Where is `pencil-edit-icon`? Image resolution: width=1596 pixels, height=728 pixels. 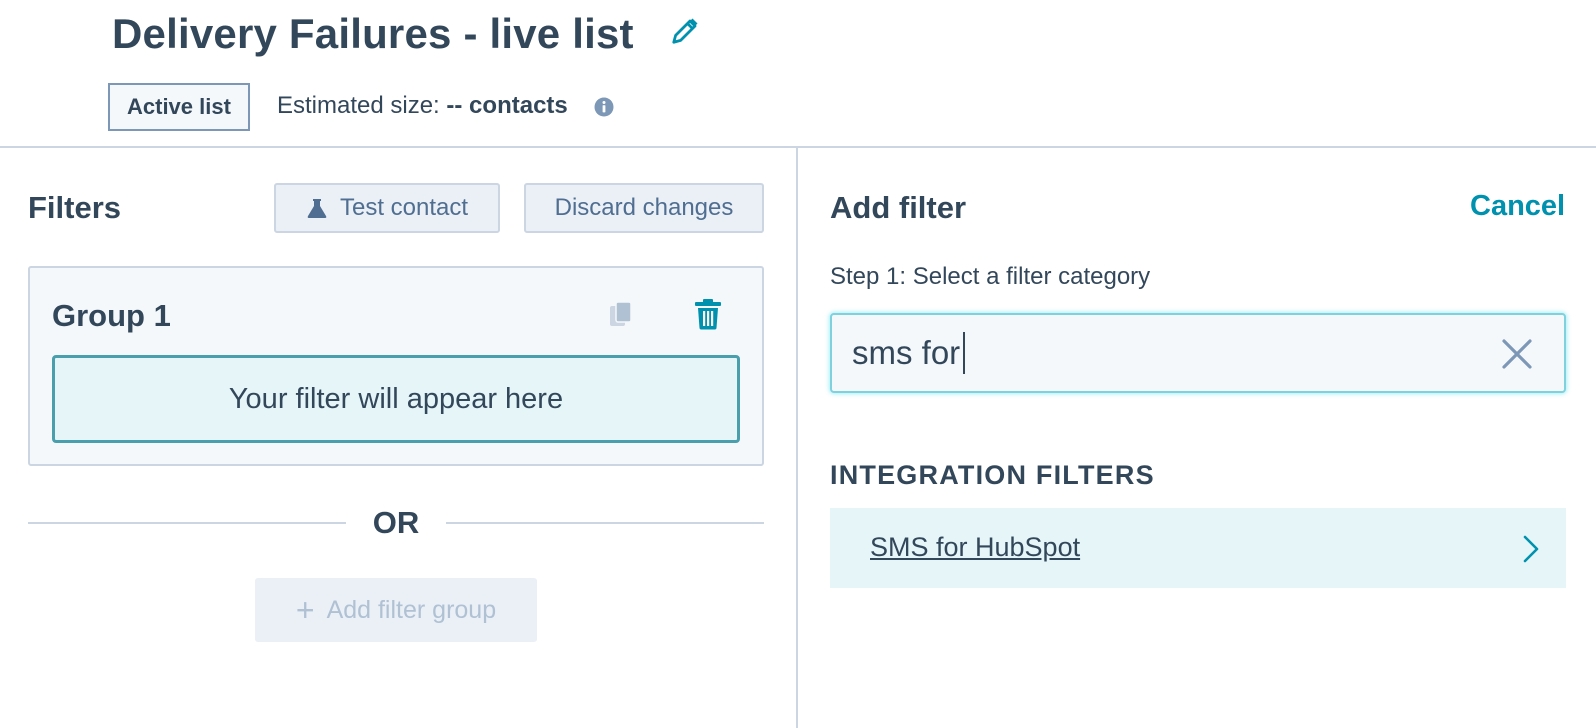 pencil-edit-icon is located at coordinates (685, 31).